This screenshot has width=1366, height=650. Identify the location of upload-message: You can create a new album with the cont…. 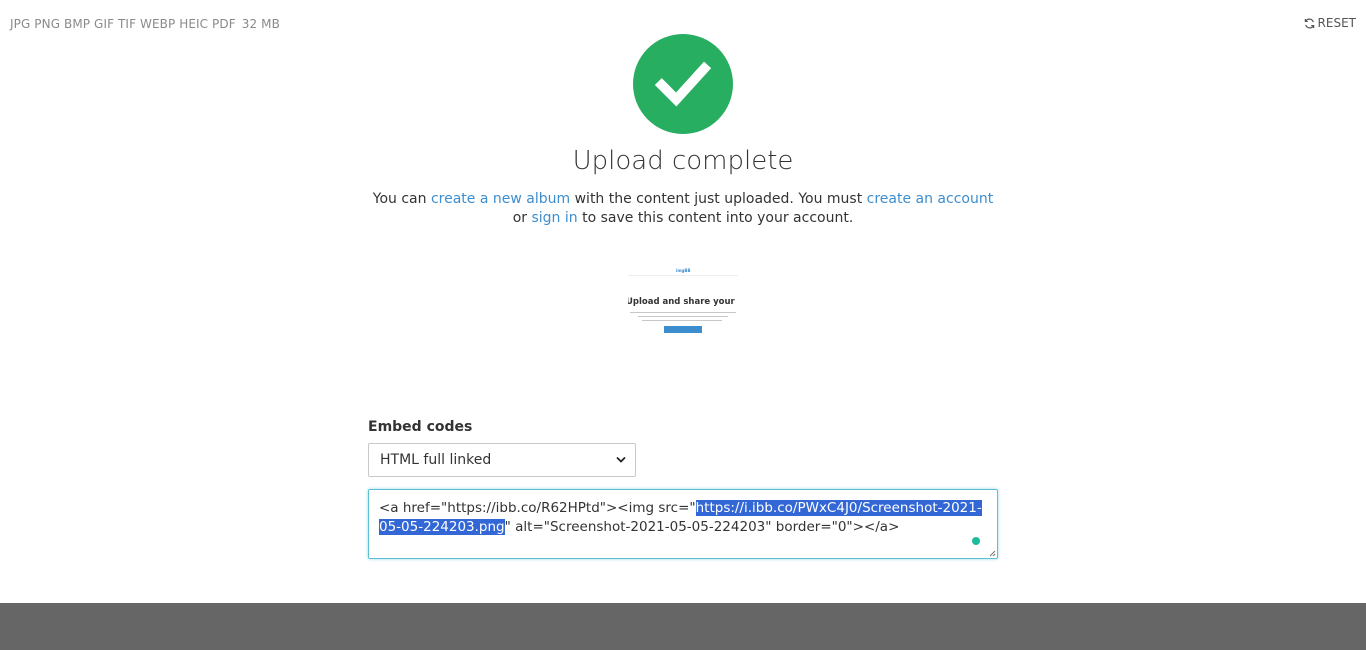
(683, 209).